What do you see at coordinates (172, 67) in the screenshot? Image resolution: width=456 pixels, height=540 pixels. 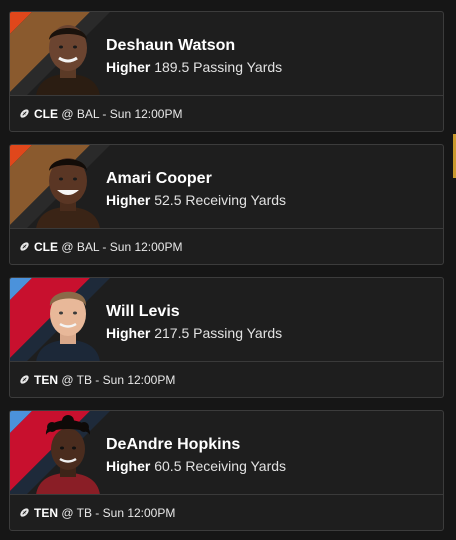 I see `prop-value: 189.5` at bounding box center [172, 67].